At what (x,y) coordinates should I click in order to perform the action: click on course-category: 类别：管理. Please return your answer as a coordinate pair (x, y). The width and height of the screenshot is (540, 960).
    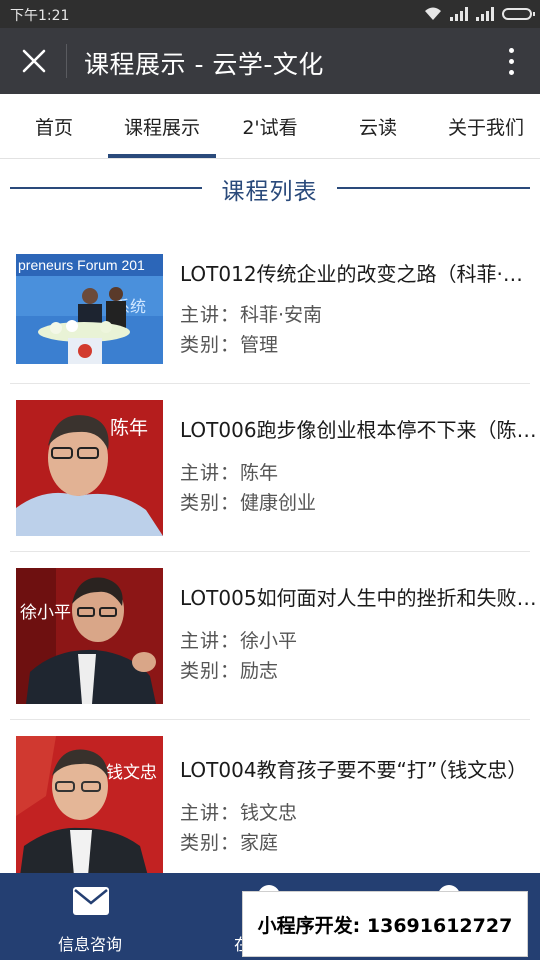
    Looking at the image, I should click on (229, 343).